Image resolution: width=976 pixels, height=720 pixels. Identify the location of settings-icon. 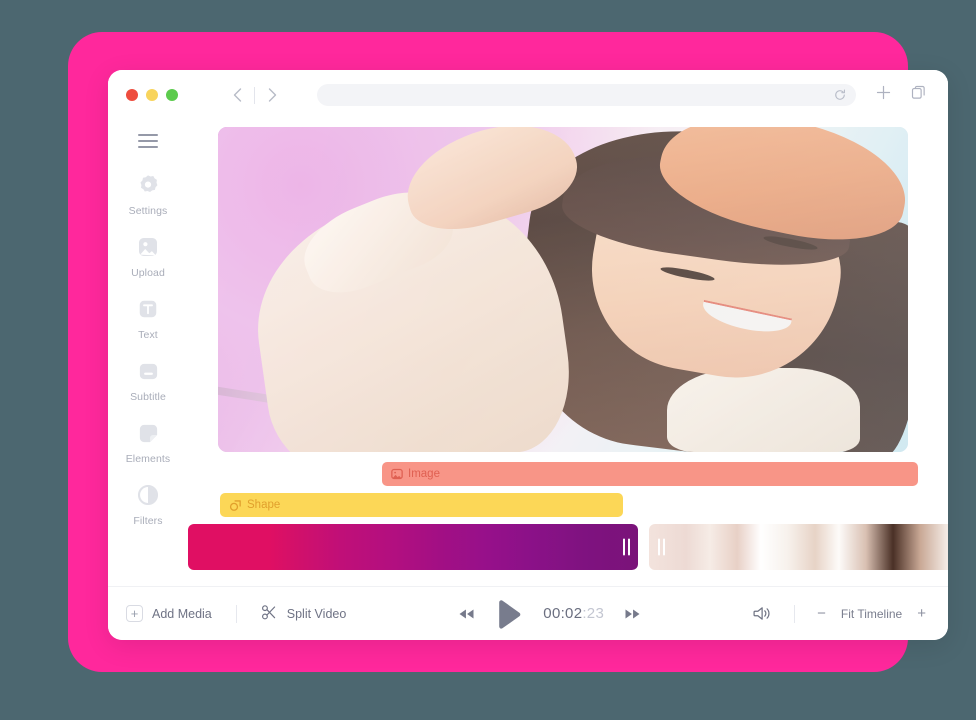
(148, 185).